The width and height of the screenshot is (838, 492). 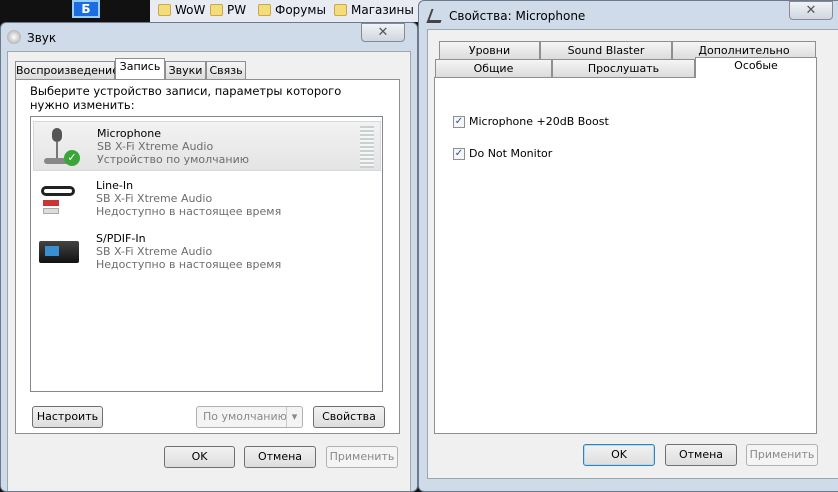 I want to click on spdif-device-icon, so click(x=60, y=252).